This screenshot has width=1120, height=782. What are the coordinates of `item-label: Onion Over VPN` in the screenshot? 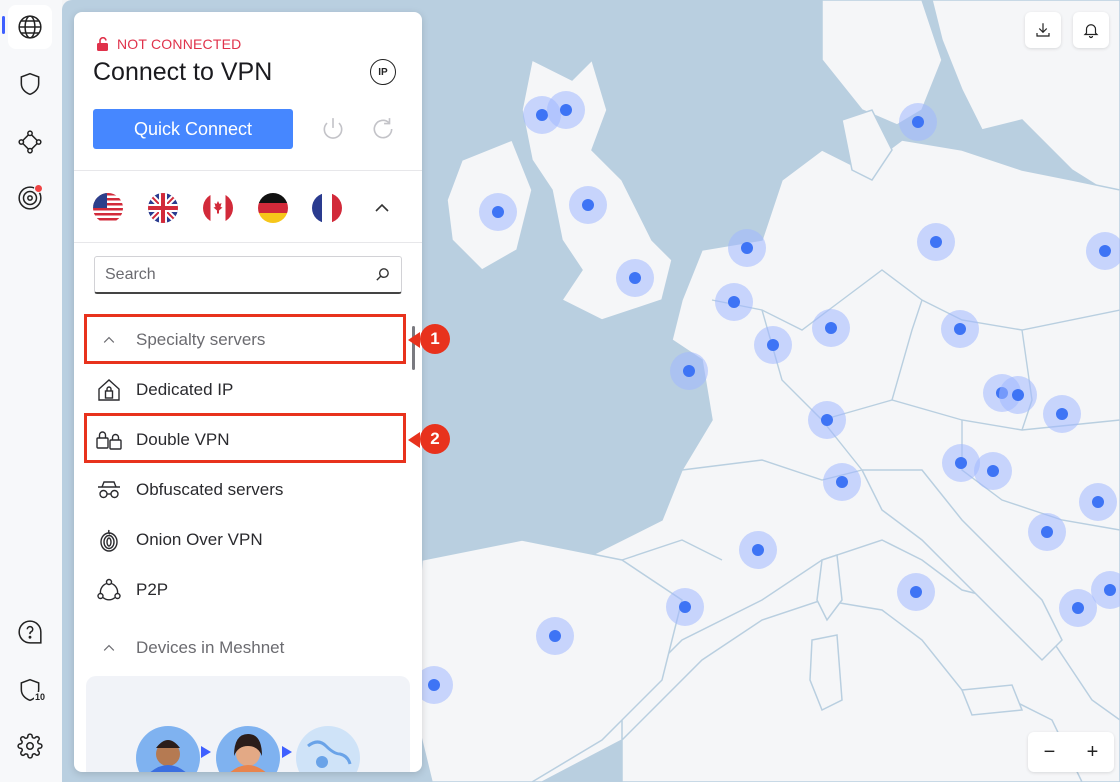 It's located at (199, 539).